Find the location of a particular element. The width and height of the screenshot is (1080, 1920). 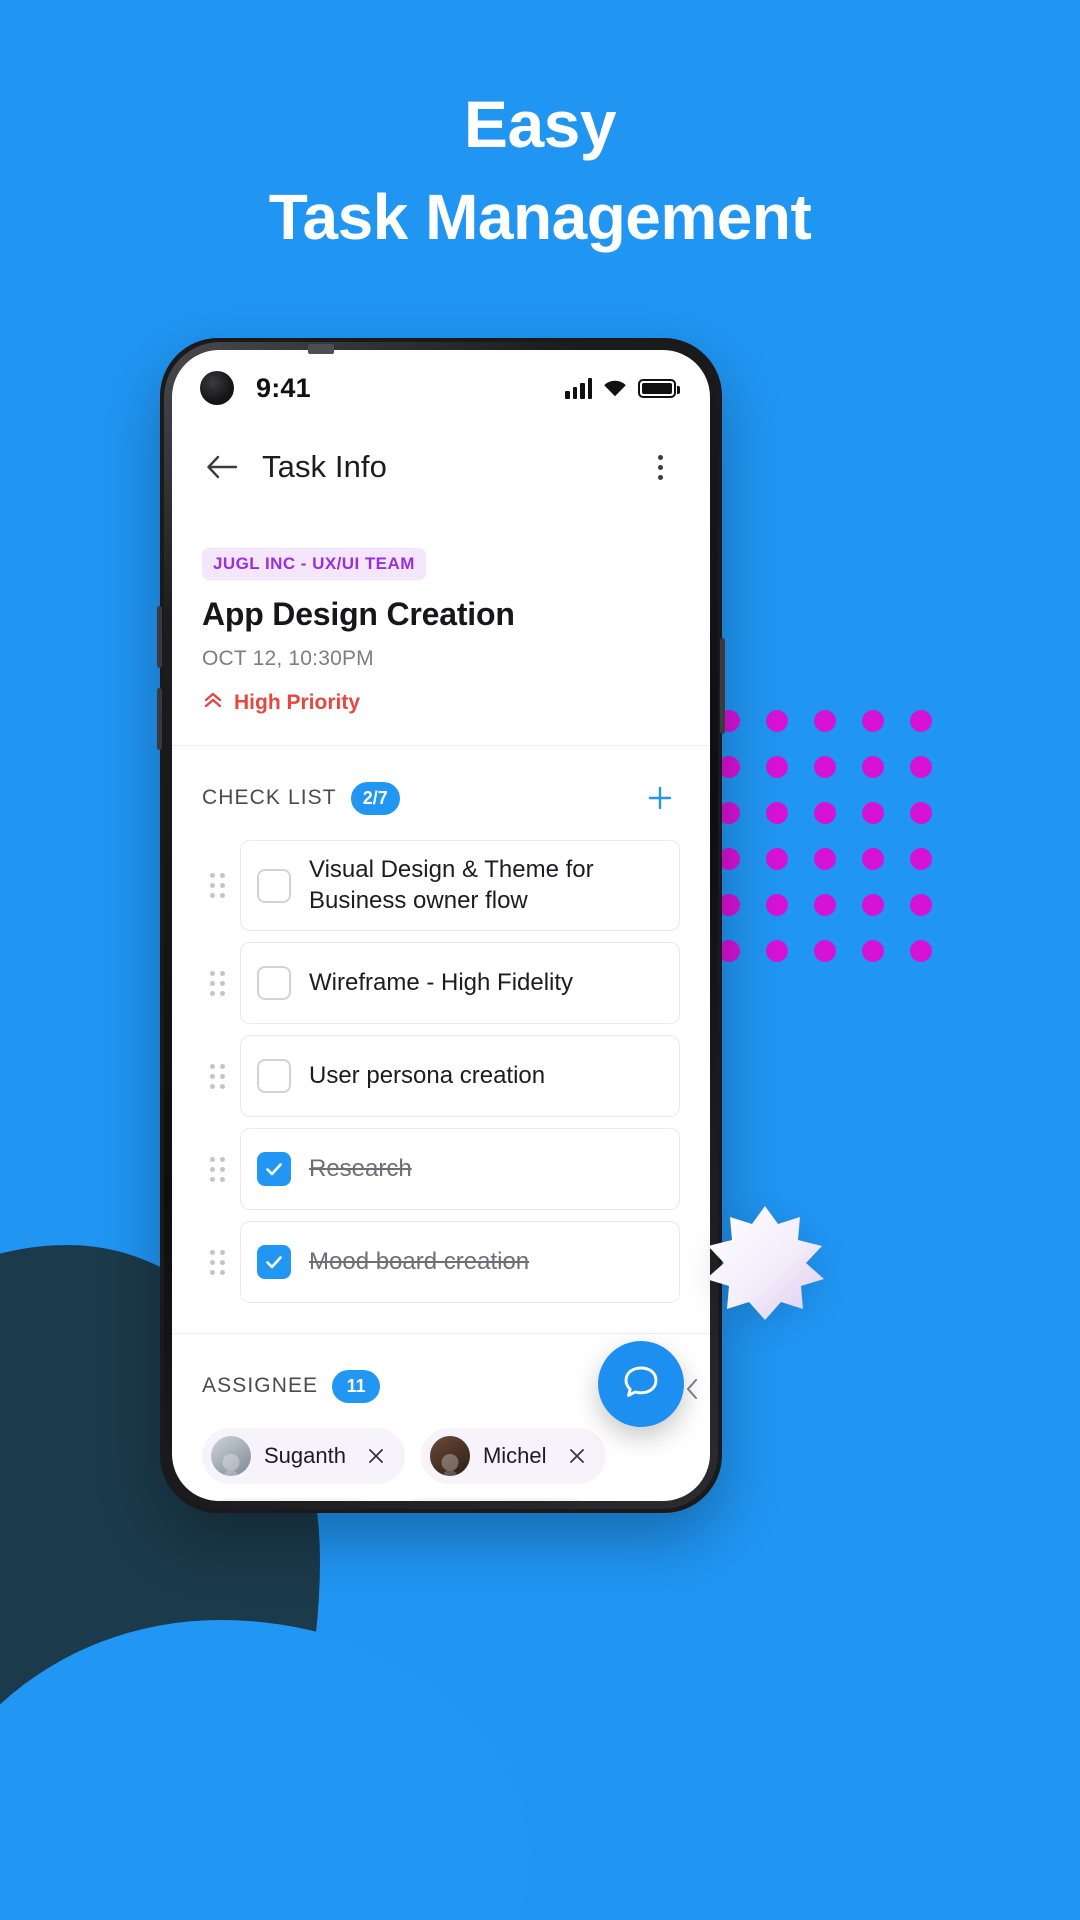

assignee-chip: Suganth is located at coordinates (303, 1456).